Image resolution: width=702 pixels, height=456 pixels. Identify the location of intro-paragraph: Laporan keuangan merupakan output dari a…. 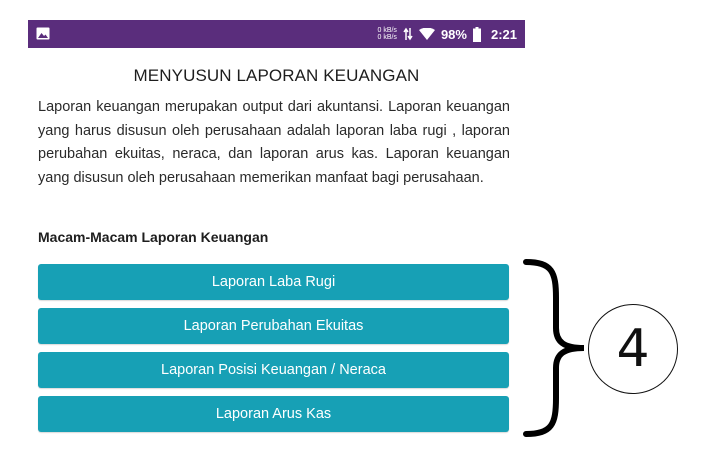
(274, 142).